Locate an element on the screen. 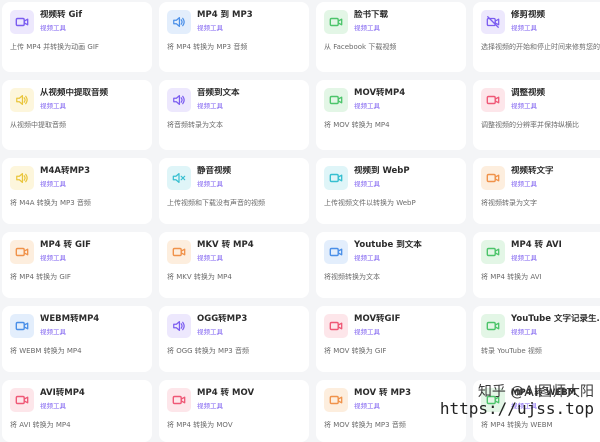 This screenshot has height=442, width=600. tool-title: 视频到 WebP is located at coordinates (382, 171).